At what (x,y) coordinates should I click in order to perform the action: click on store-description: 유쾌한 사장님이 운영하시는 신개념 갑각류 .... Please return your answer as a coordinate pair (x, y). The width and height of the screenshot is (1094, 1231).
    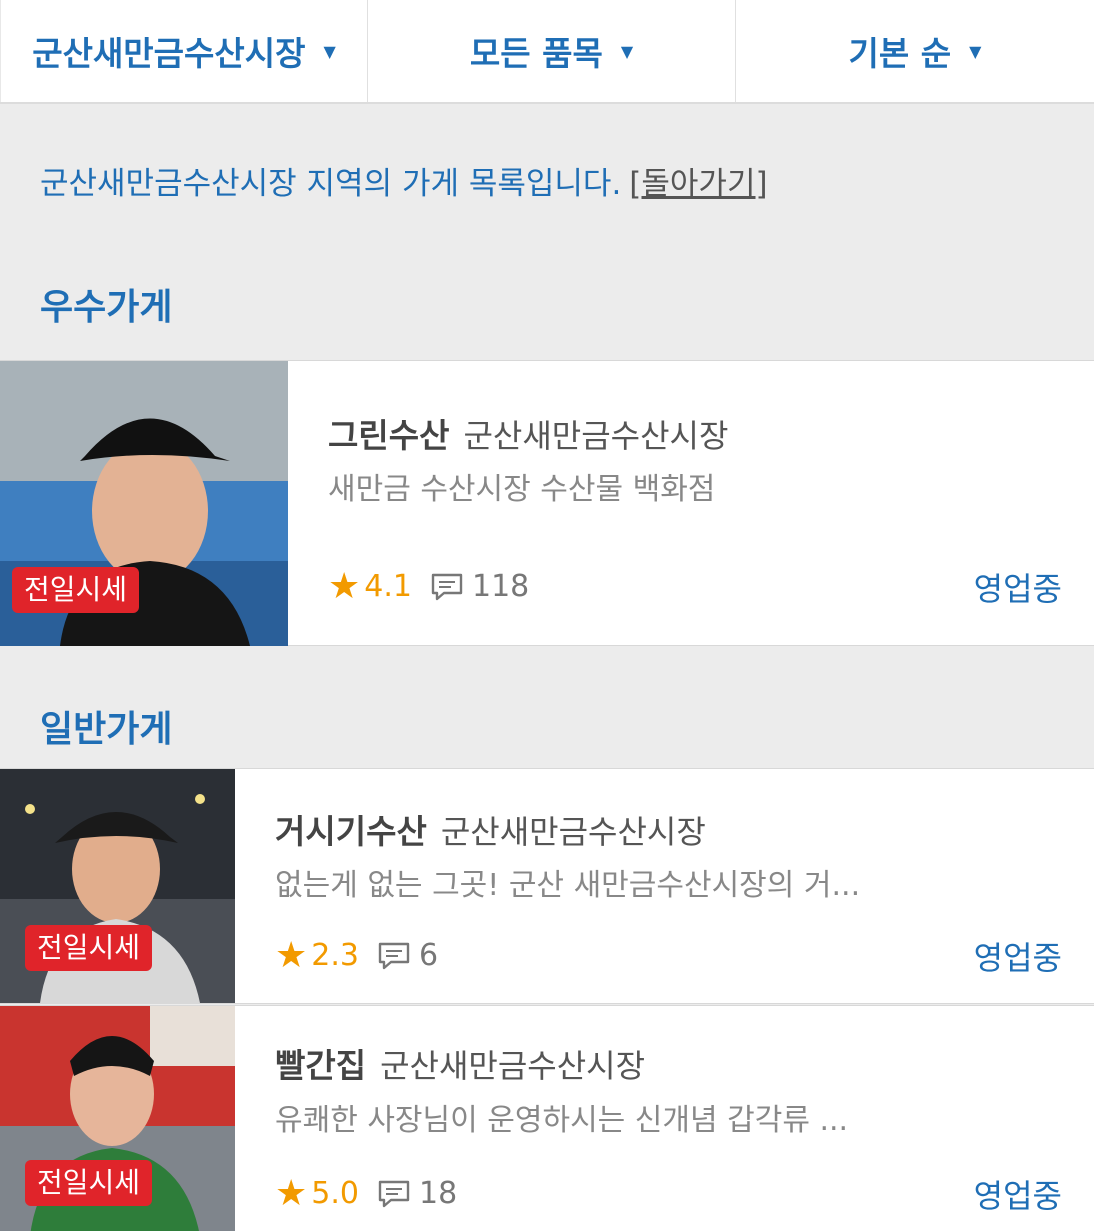
    Looking at the image, I should click on (562, 1120).